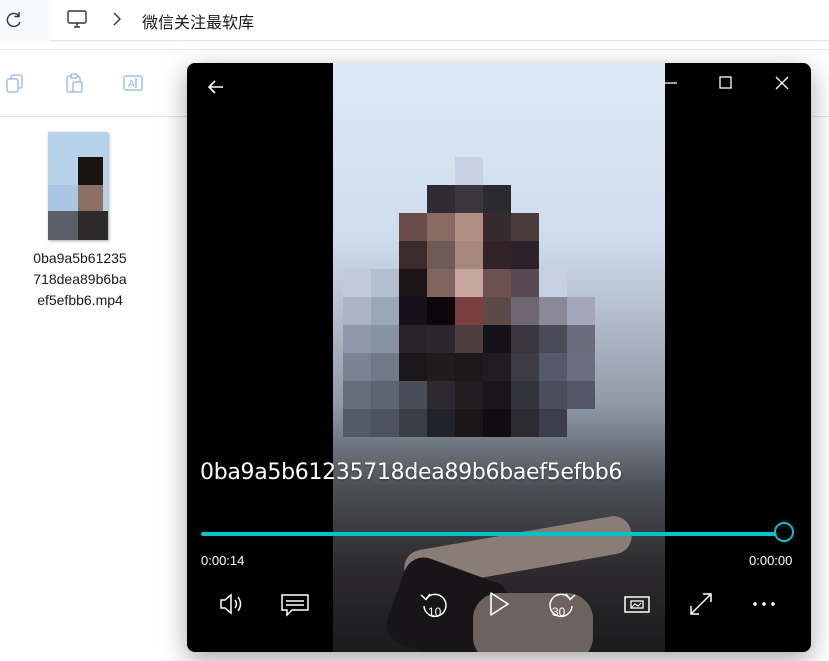 The height and width of the screenshot is (661, 829). I want to click on svg-text: A, so click(131, 84).